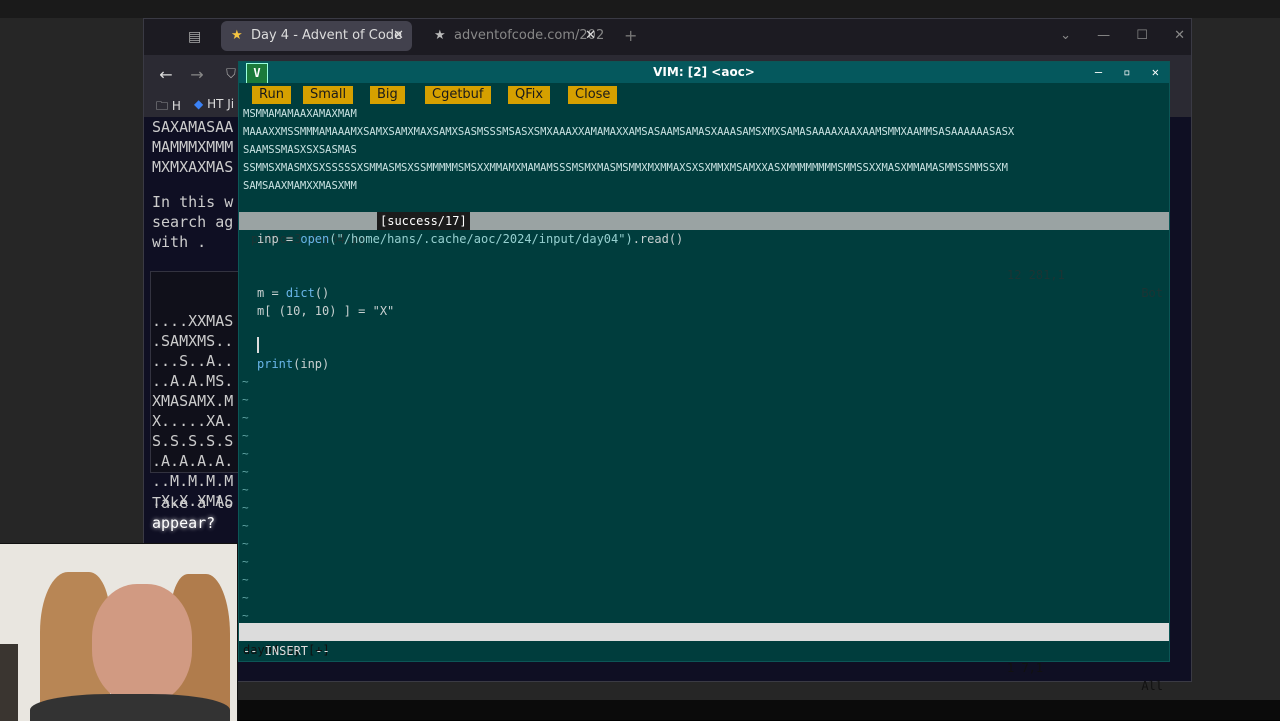 This screenshot has width=1280, height=721. I want to click on browser-window-controls: ⌄ — ☐ ✕, so click(1111, 36).